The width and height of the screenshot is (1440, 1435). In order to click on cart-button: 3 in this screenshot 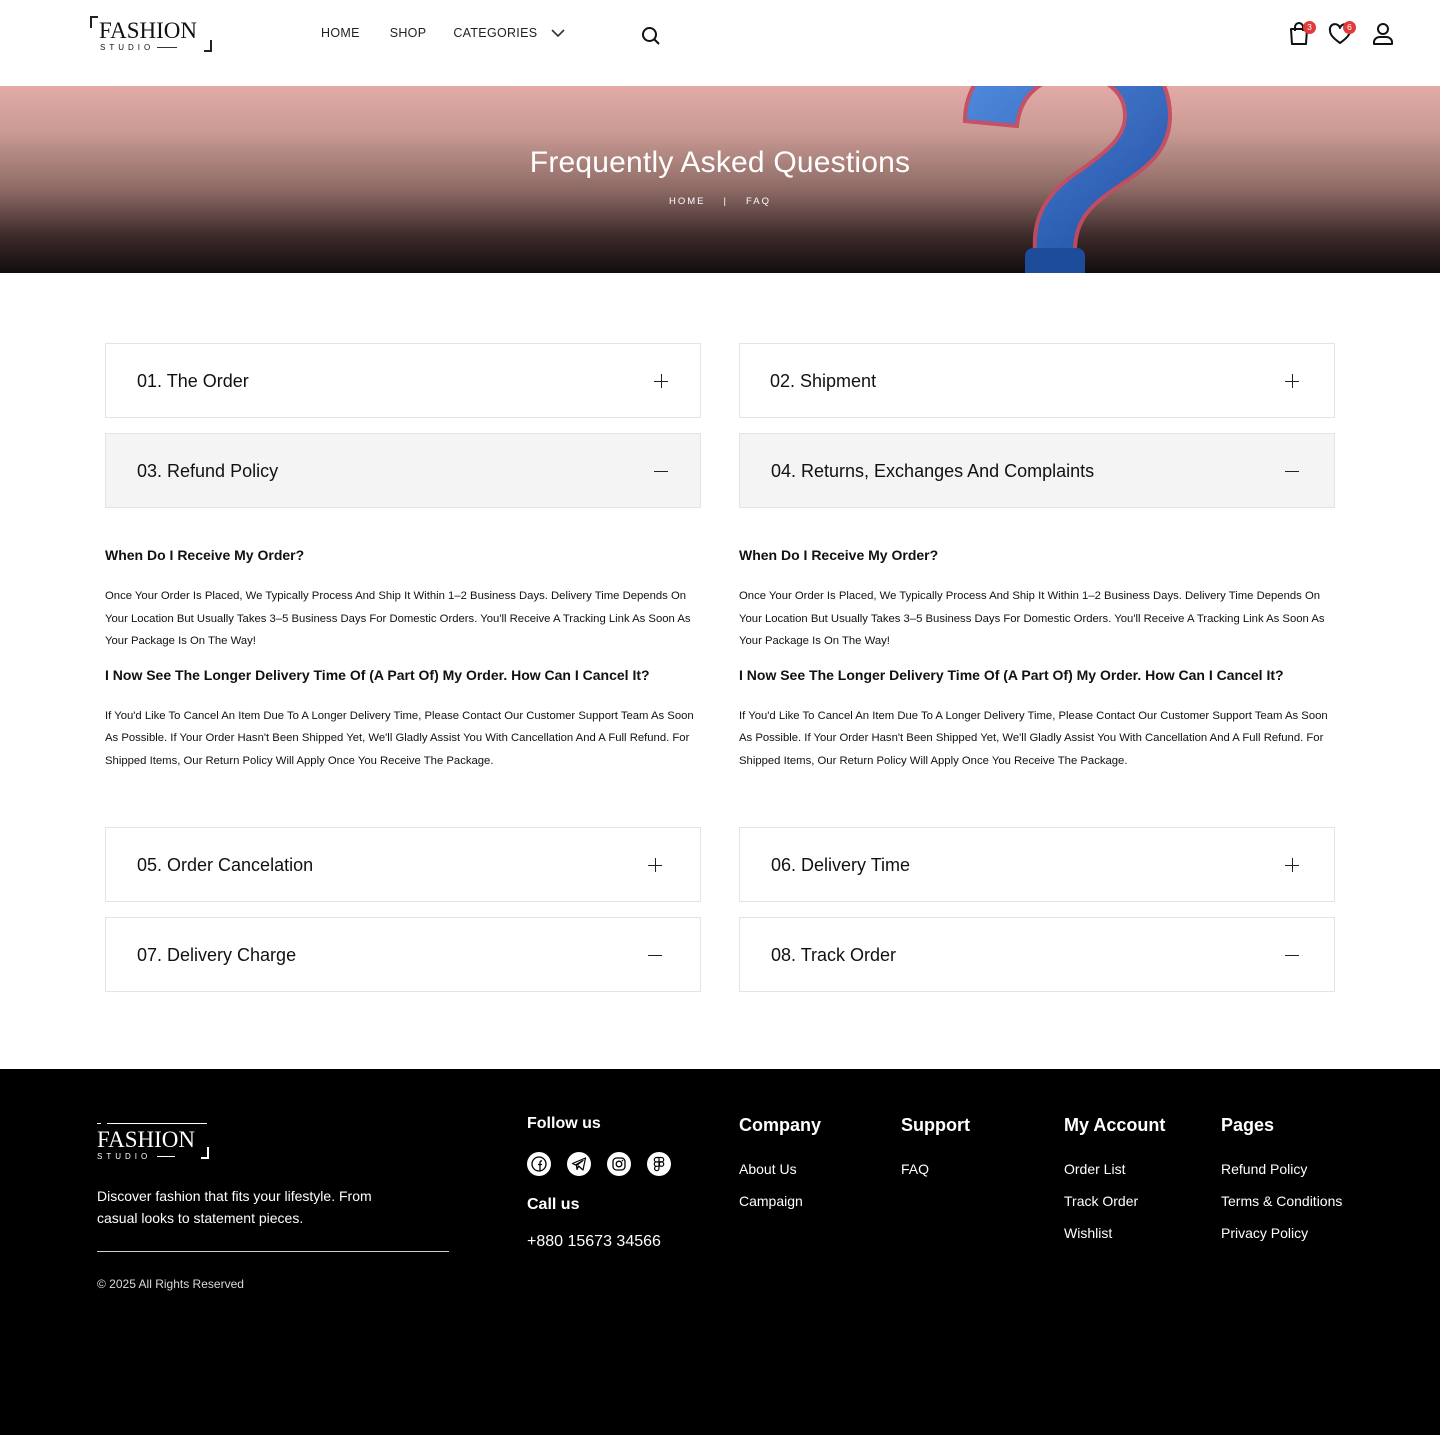, I will do `click(1302, 34)`.